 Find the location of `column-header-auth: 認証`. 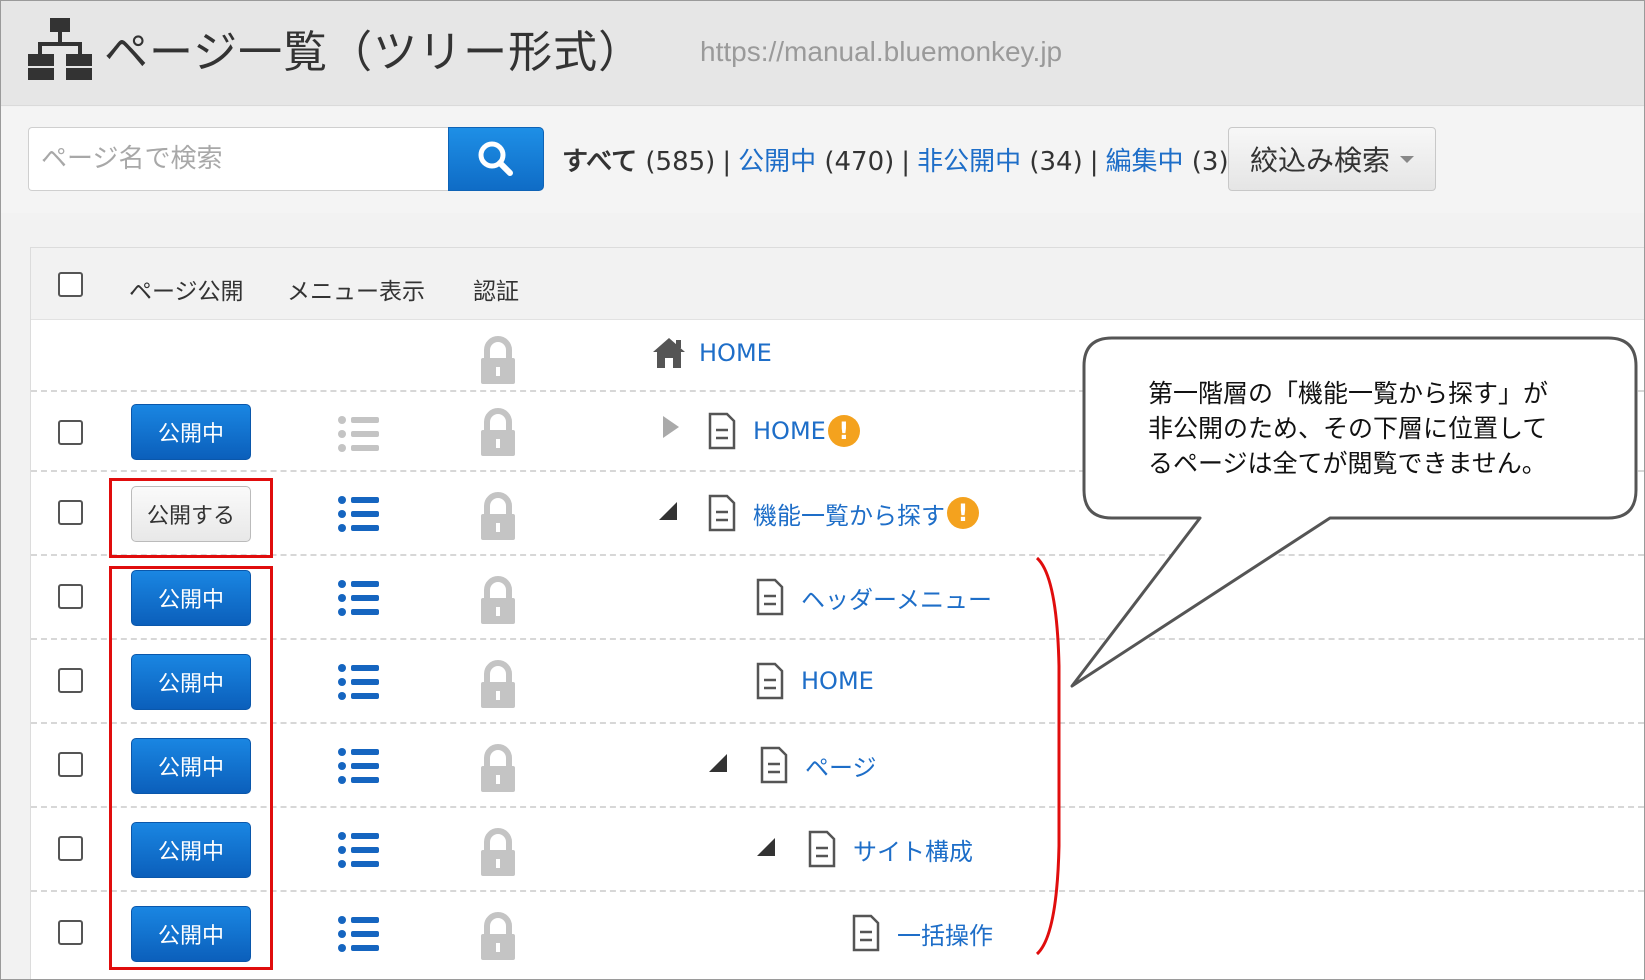

column-header-auth: 認証 is located at coordinates (496, 292).